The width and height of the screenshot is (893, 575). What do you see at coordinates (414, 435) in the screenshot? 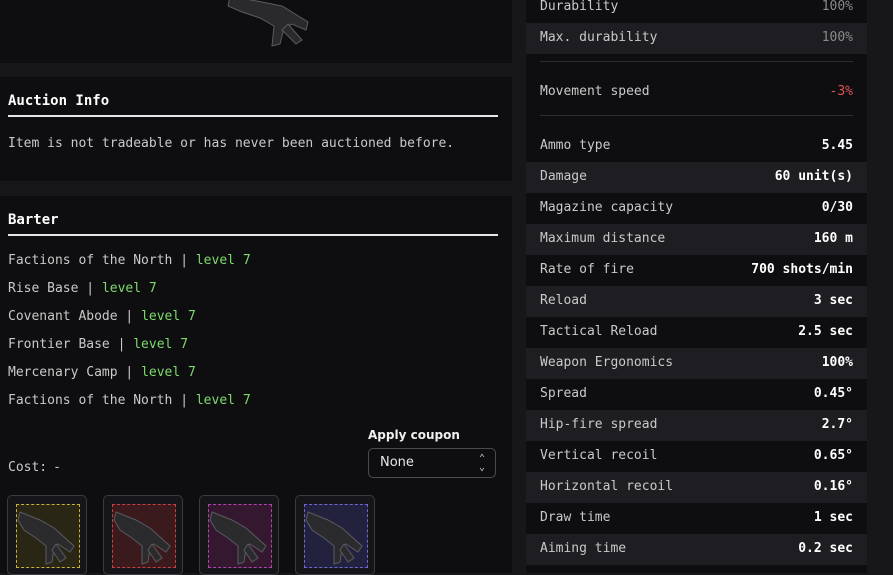
I see `apply-coupon-label: Apply coupon` at bounding box center [414, 435].